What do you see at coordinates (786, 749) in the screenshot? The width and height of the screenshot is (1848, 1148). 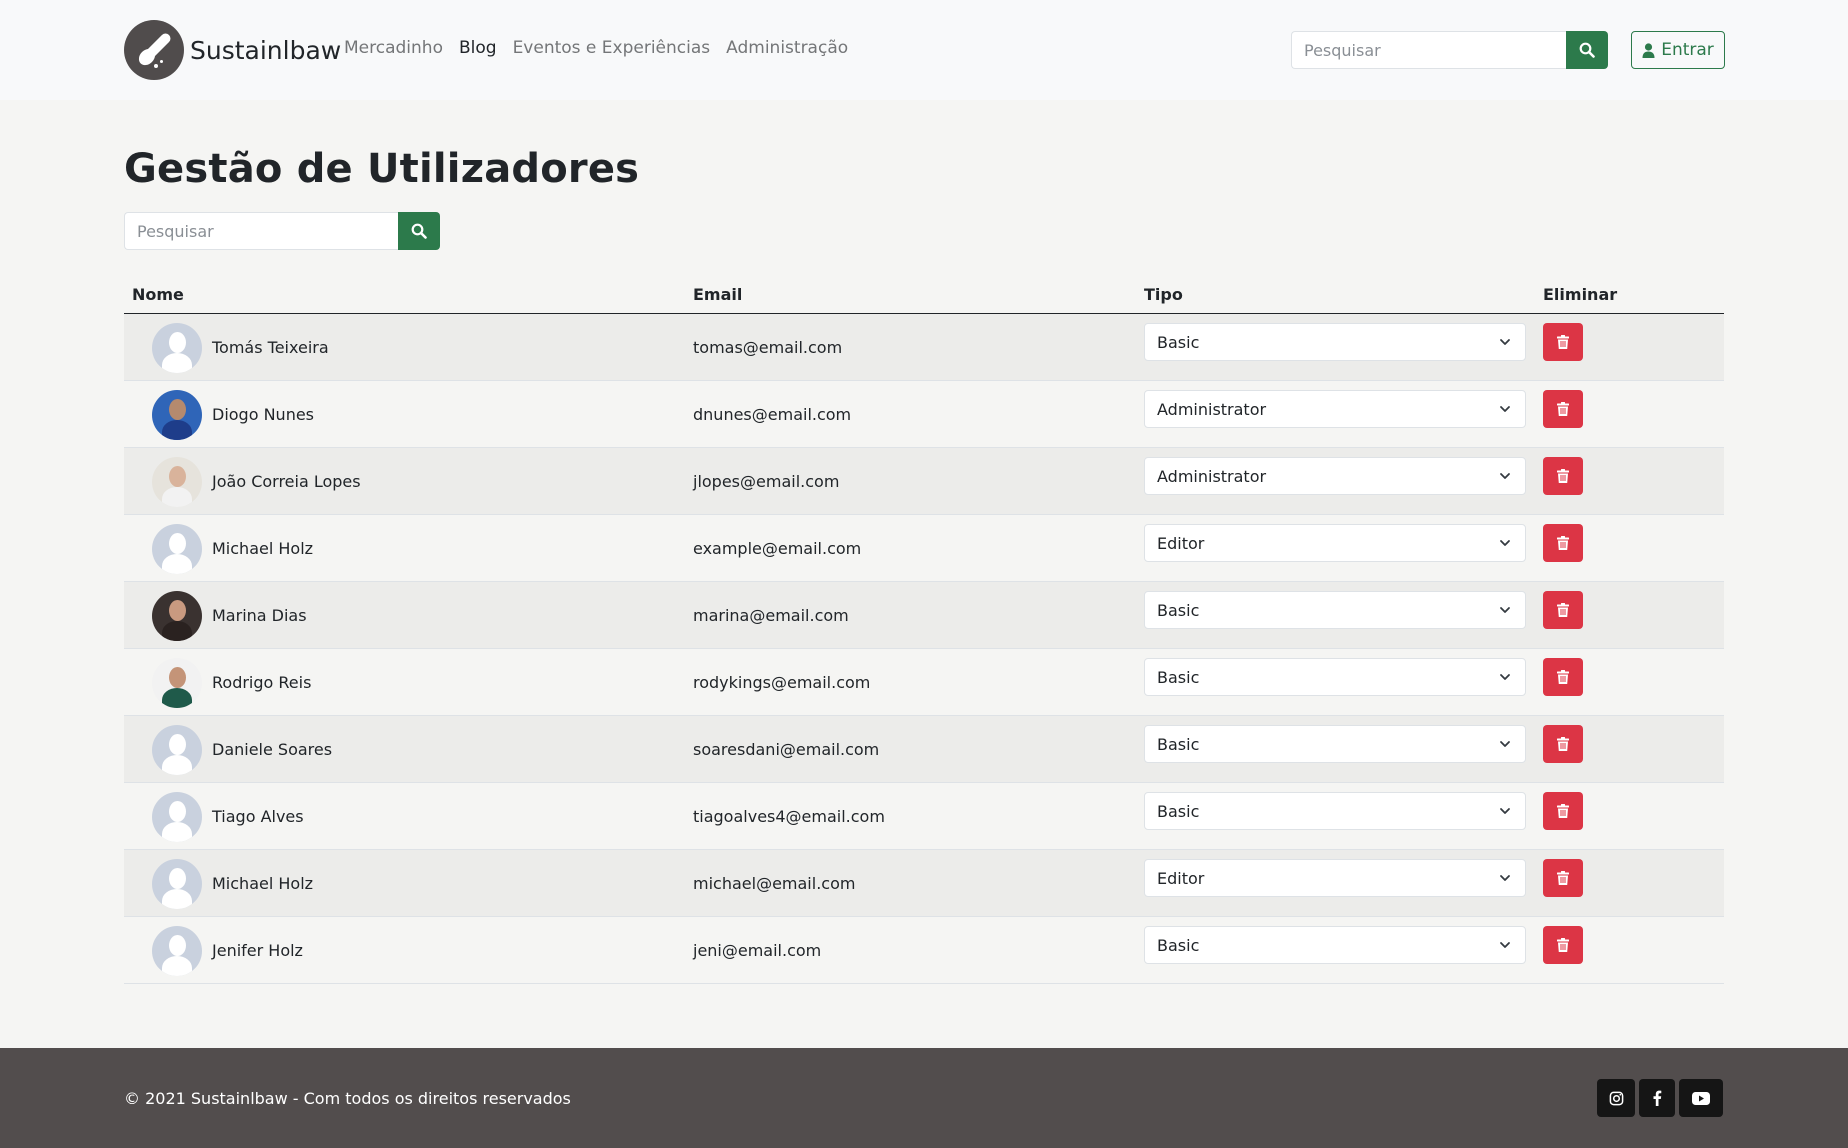 I see `user-email: soaresdani@email.com` at bounding box center [786, 749].